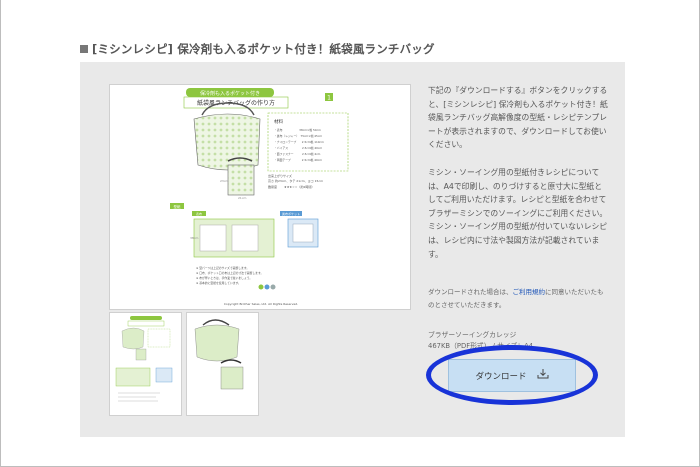 The height and width of the screenshot is (467, 700). What do you see at coordinates (229, 273) in the screenshot?
I see `note-line: ※ 口布、ポケット口の布は上記の寸法で裁断します。` at bounding box center [229, 273].